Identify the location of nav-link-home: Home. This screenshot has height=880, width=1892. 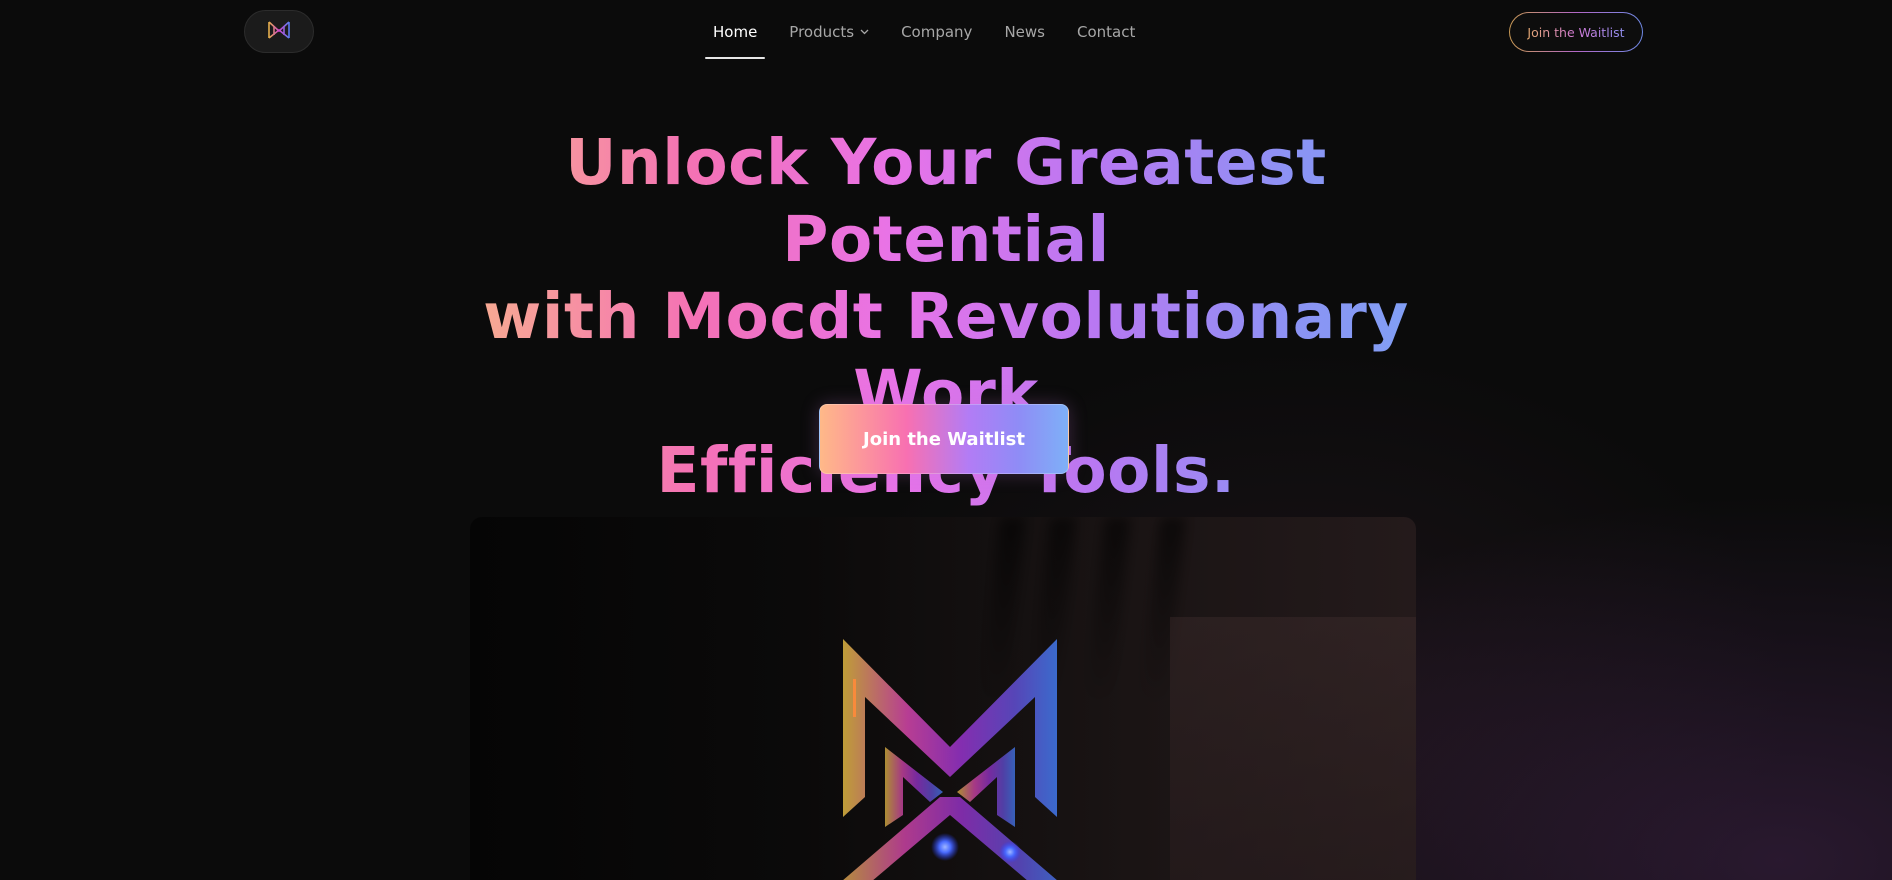
(735, 32).